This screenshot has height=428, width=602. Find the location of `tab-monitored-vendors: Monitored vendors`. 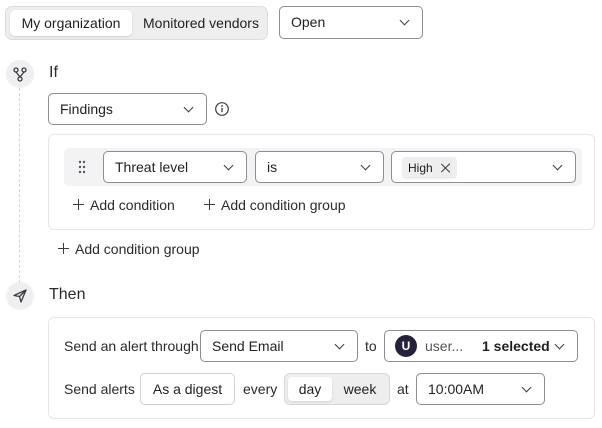

tab-monitored-vendors: Monitored vendors is located at coordinates (201, 23).